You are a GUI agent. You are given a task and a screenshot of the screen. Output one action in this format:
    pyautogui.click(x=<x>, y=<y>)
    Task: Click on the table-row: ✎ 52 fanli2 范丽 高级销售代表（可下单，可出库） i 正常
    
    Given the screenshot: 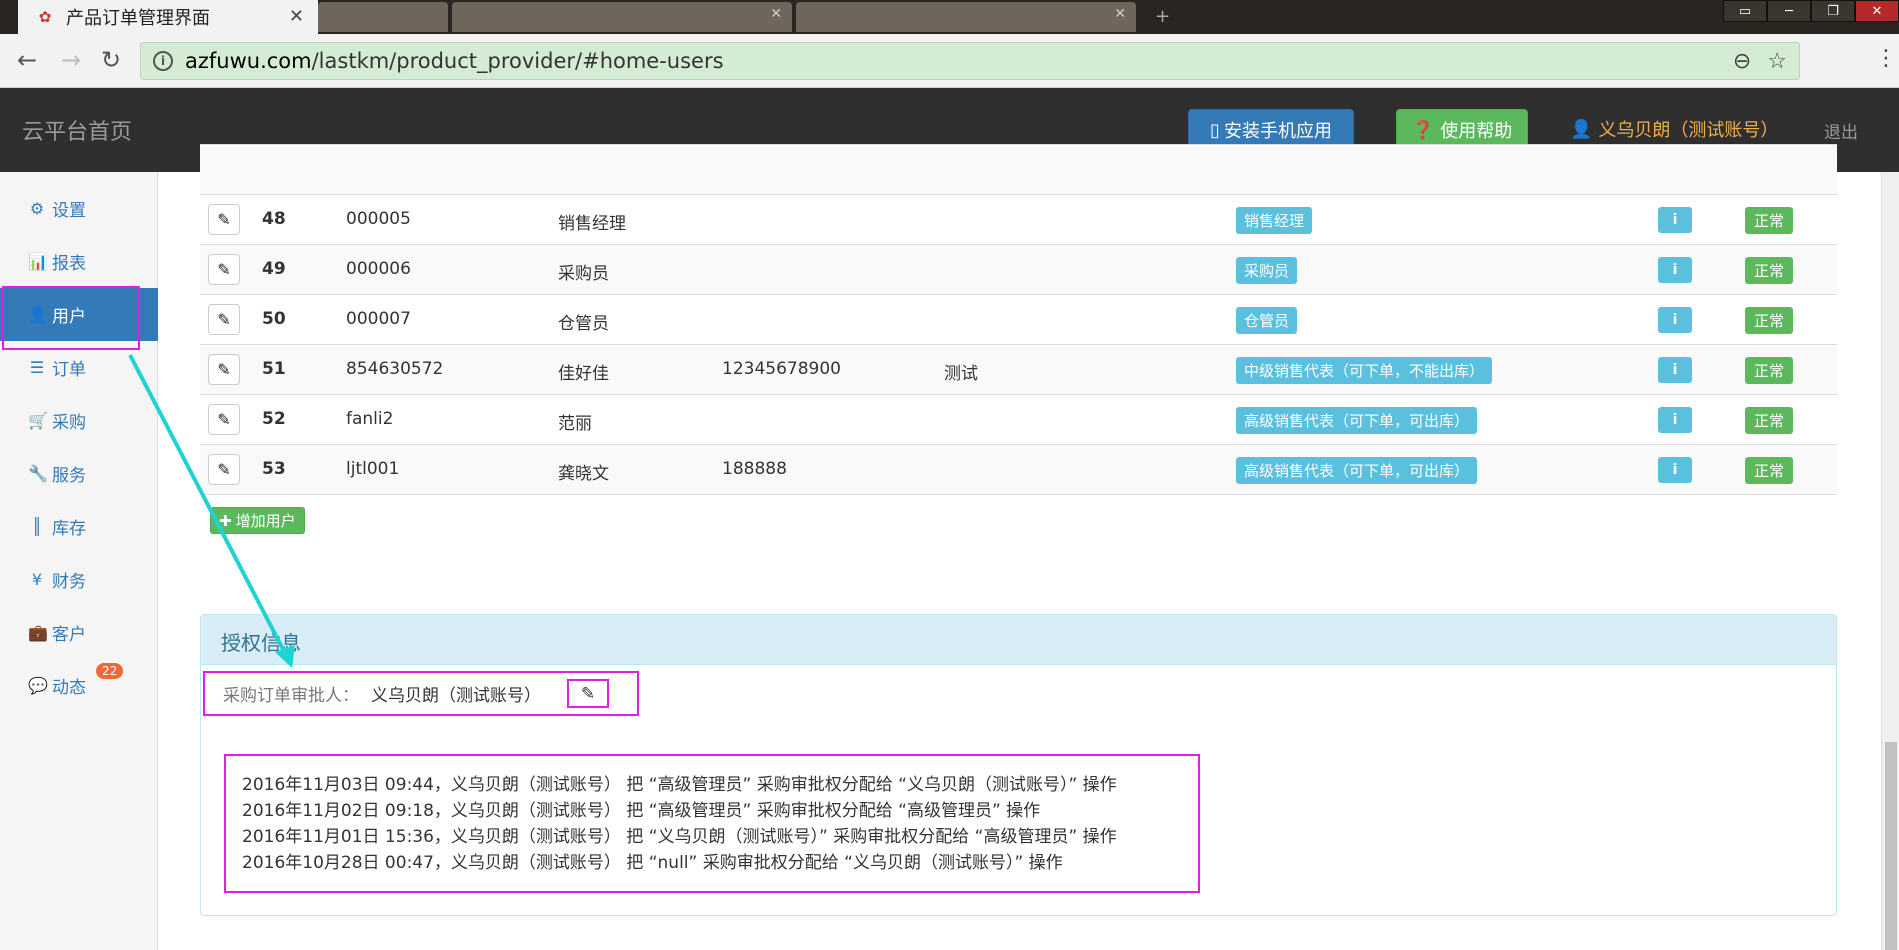 What is the action you would take?
    pyautogui.click(x=1018, y=419)
    